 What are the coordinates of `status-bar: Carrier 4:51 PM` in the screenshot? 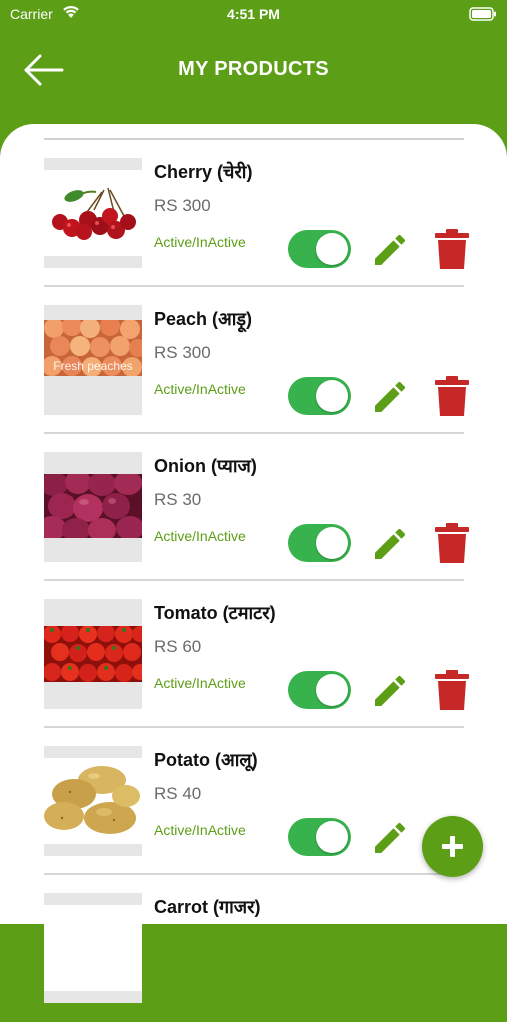 It's located at (253, 15).